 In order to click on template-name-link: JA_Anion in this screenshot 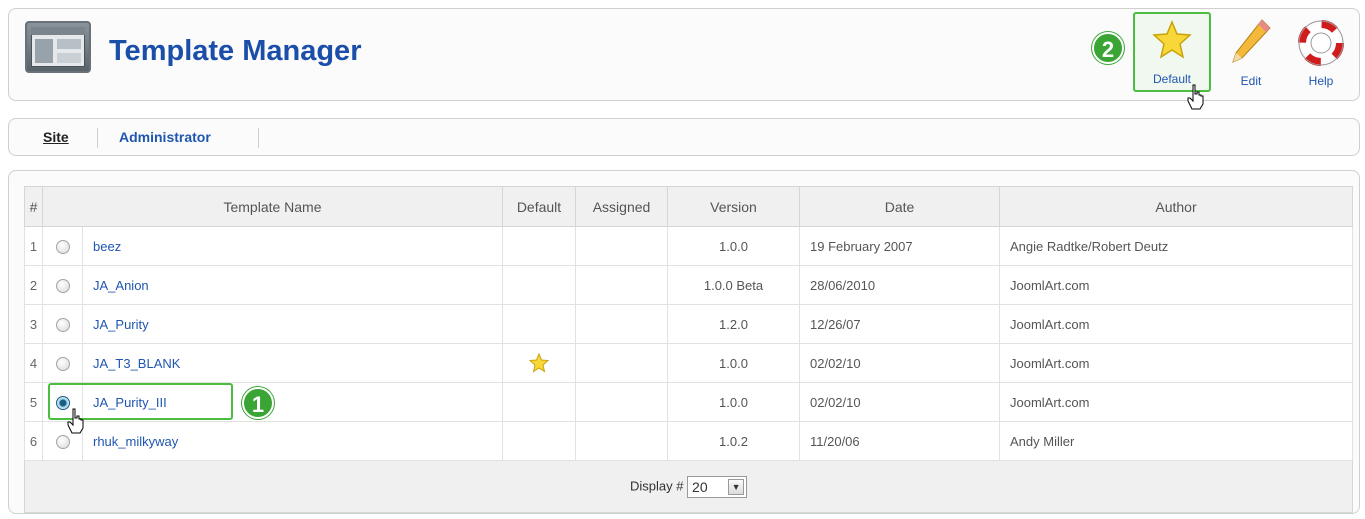, I will do `click(292, 285)`.